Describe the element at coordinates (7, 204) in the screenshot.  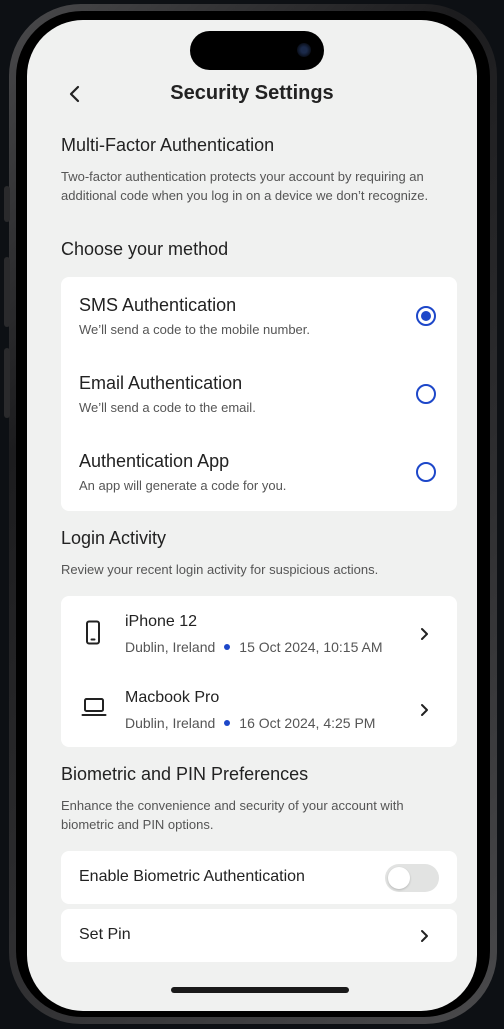
I see `action-button` at that location.